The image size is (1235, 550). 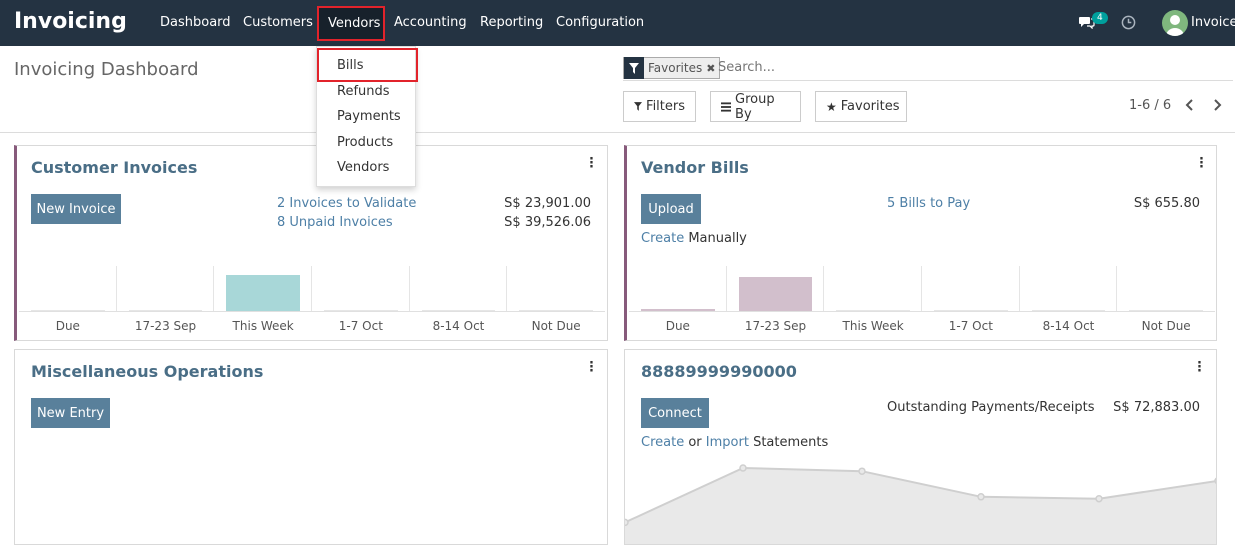 I want to click on invoices-to-validate-amount: S$ 23,901.00, so click(x=547, y=203).